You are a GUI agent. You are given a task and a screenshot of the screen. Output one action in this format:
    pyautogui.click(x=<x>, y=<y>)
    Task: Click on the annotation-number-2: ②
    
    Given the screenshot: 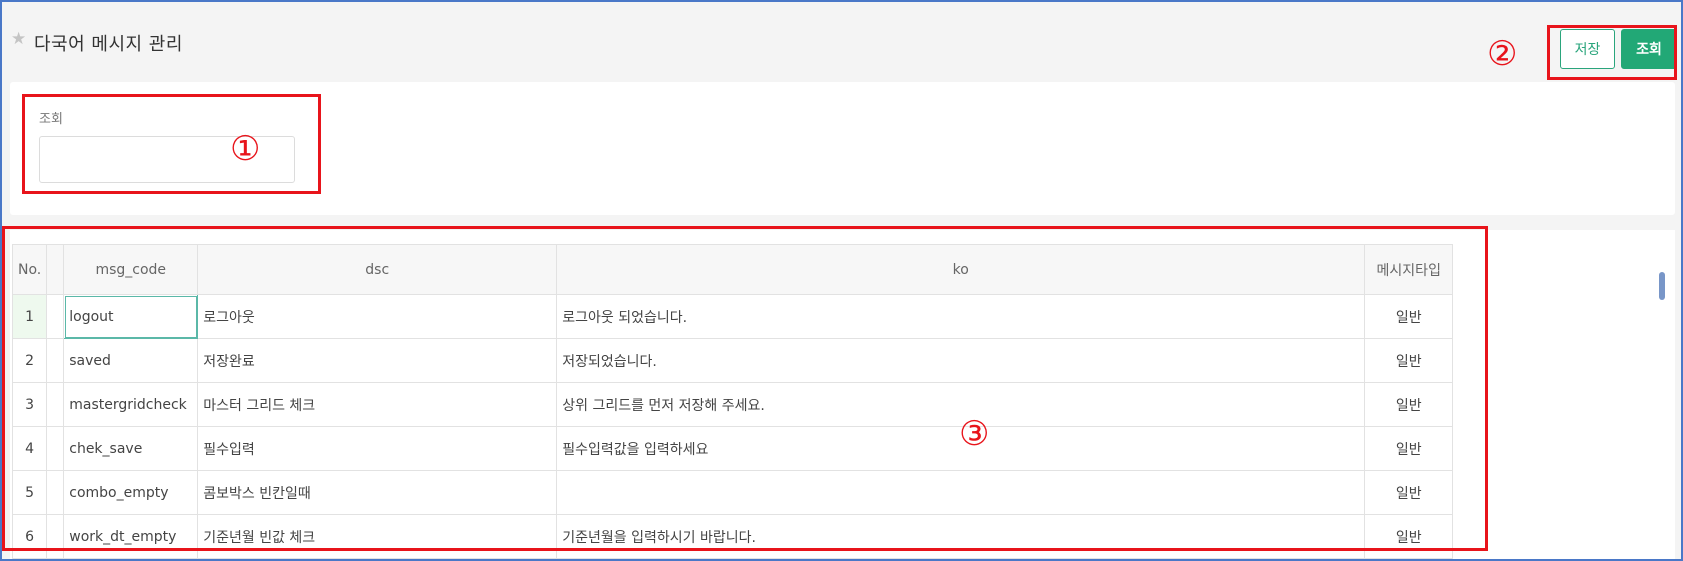 What is the action you would take?
    pyautogui.click(x=1502, y=54)
    